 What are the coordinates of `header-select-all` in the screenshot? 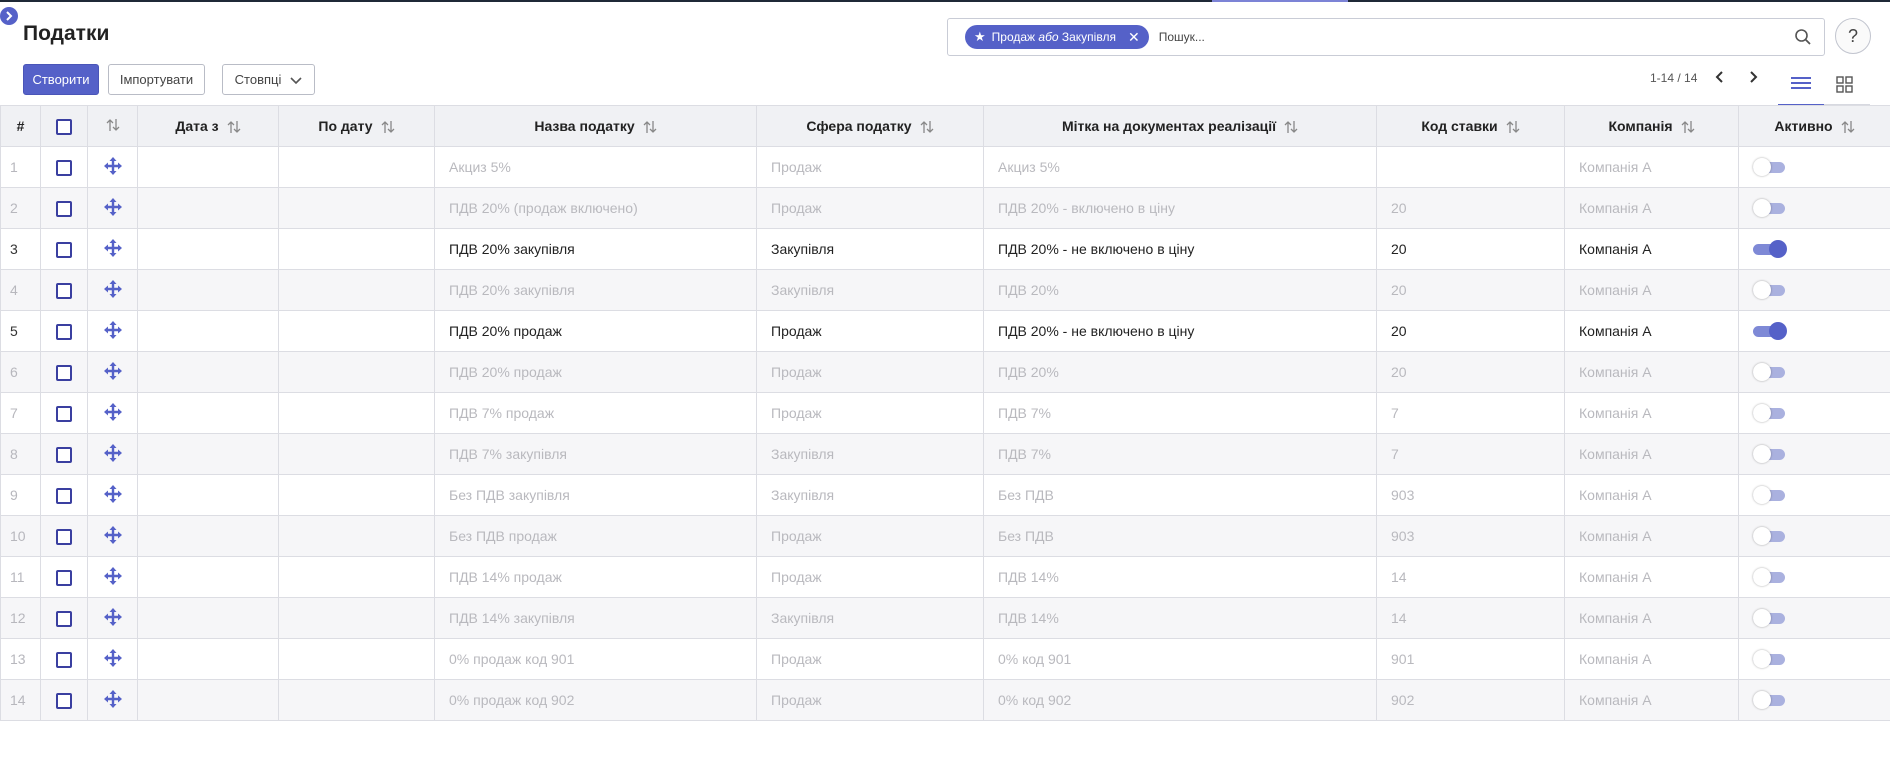 It's located at (64, 126).